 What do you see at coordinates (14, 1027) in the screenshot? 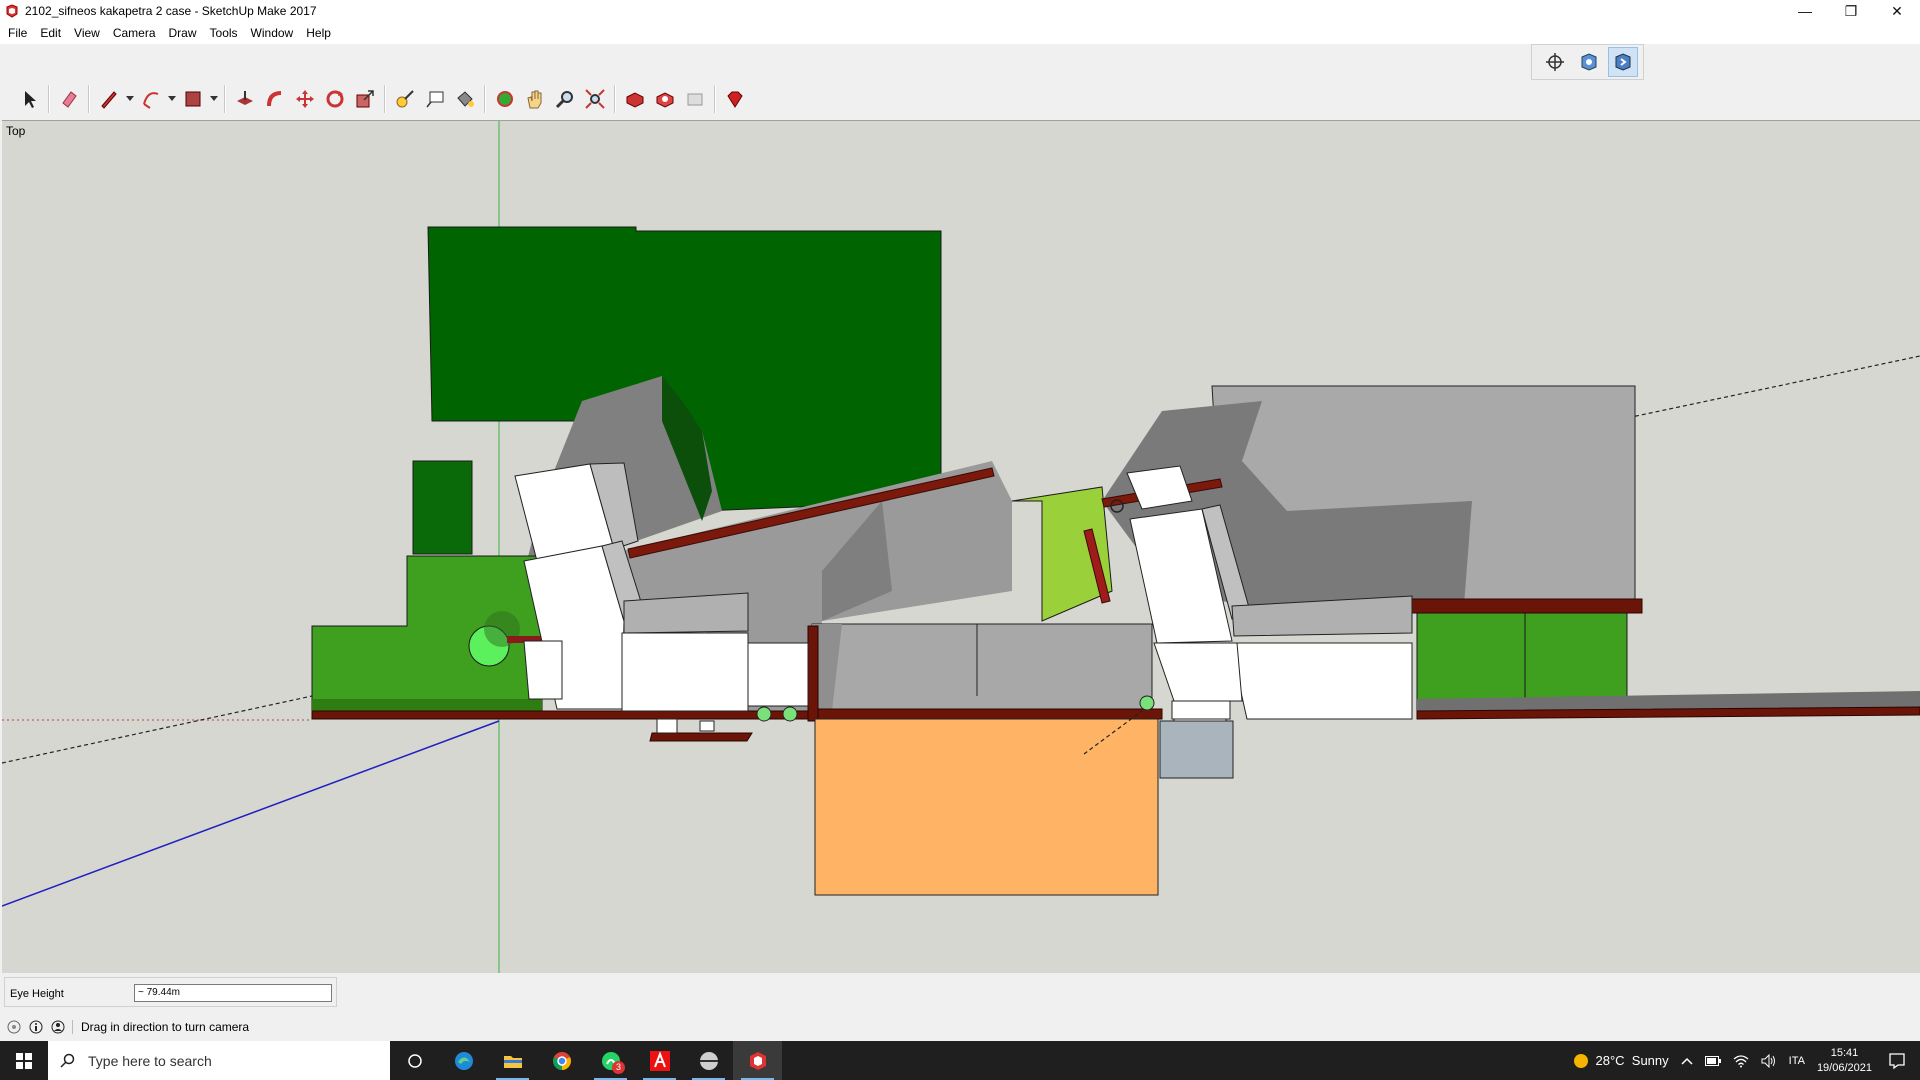
I see `geo-location-icon` at bounding box center [14, 1027].